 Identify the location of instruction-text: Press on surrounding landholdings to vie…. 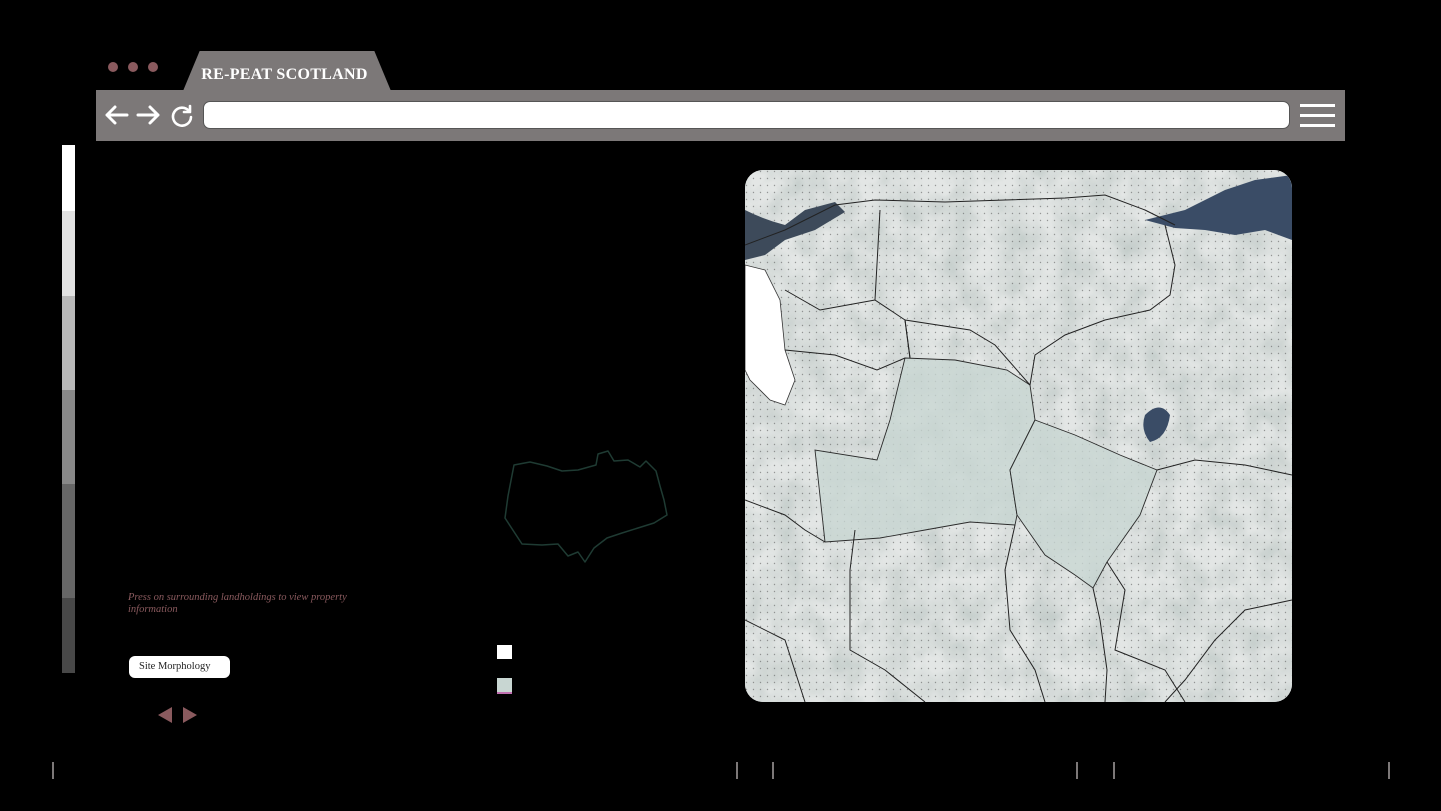
(237, 603).